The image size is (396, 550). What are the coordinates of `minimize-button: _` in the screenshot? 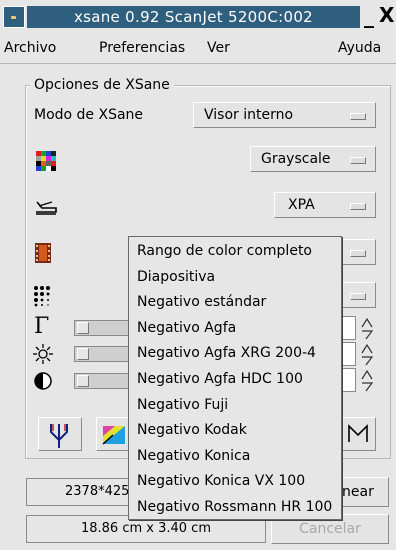 It's located at (369, 16).